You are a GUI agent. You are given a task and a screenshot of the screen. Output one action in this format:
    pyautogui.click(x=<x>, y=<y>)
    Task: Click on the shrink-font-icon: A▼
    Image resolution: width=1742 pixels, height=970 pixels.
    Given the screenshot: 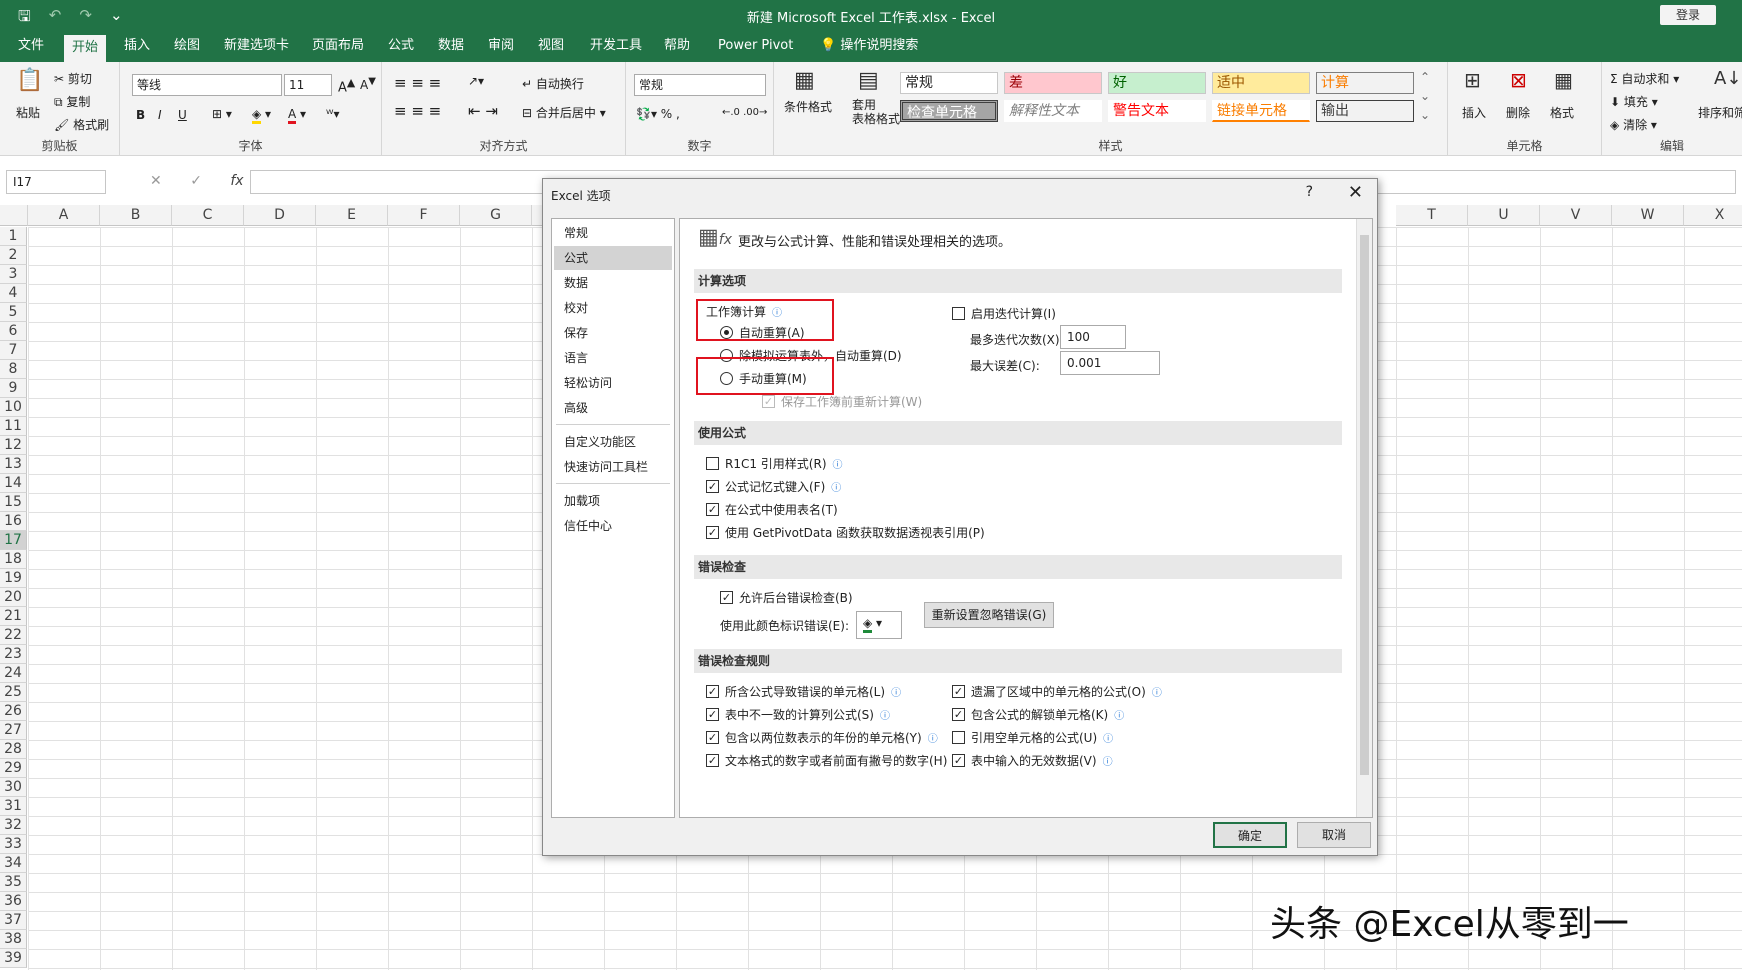 What is the action you would take?
    pyautogui.click(x=368, y=84)
    